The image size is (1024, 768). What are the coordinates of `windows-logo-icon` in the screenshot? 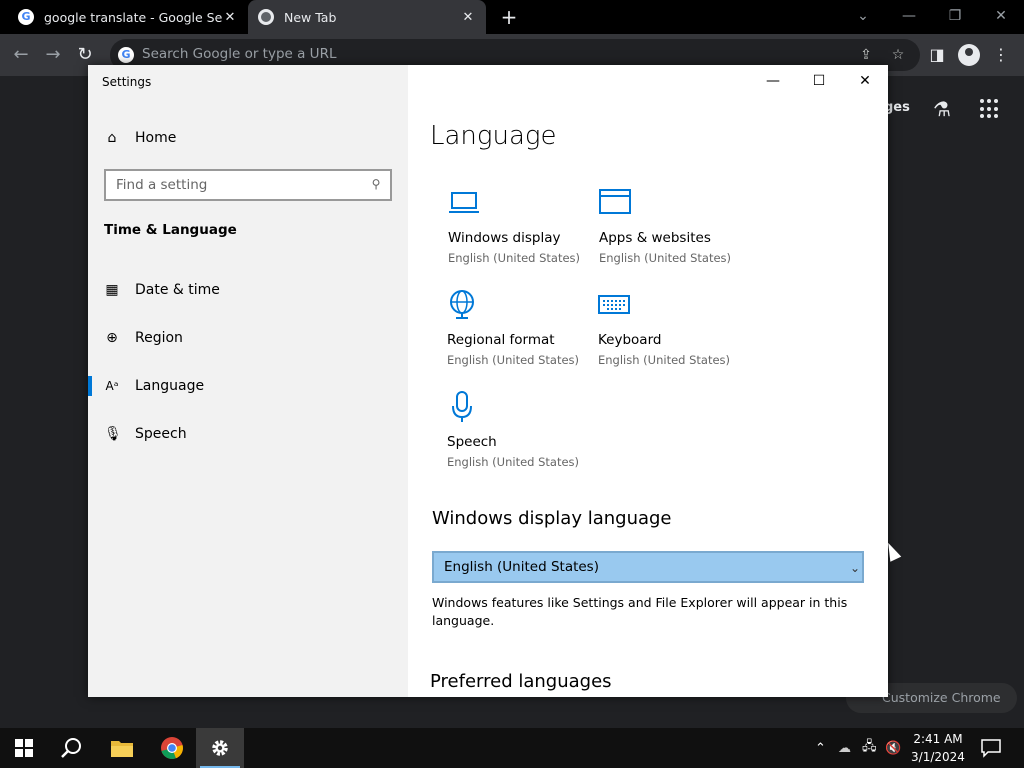 It's located at (24, 748).